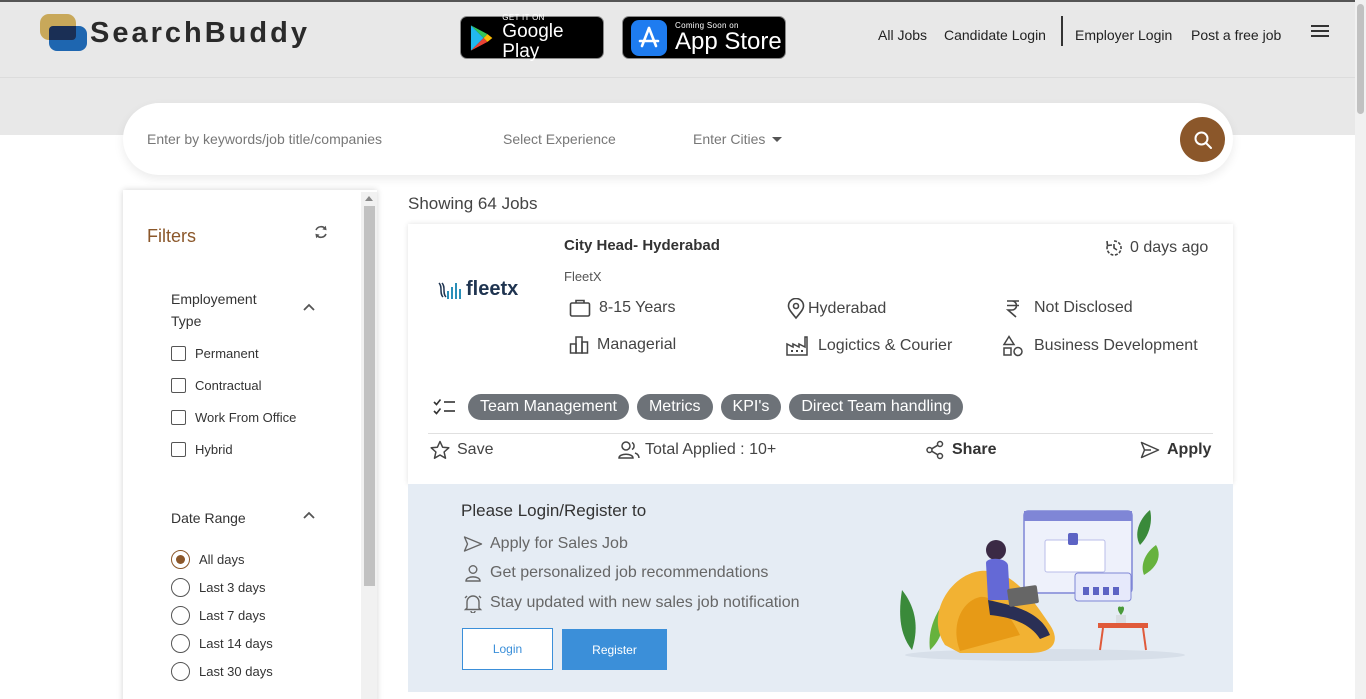 This screenshot has width=1366, height=699. What do you see at coordinates (797, 346) in the screenshot?
I see `factory-icon` at bounding box center [797, 346].